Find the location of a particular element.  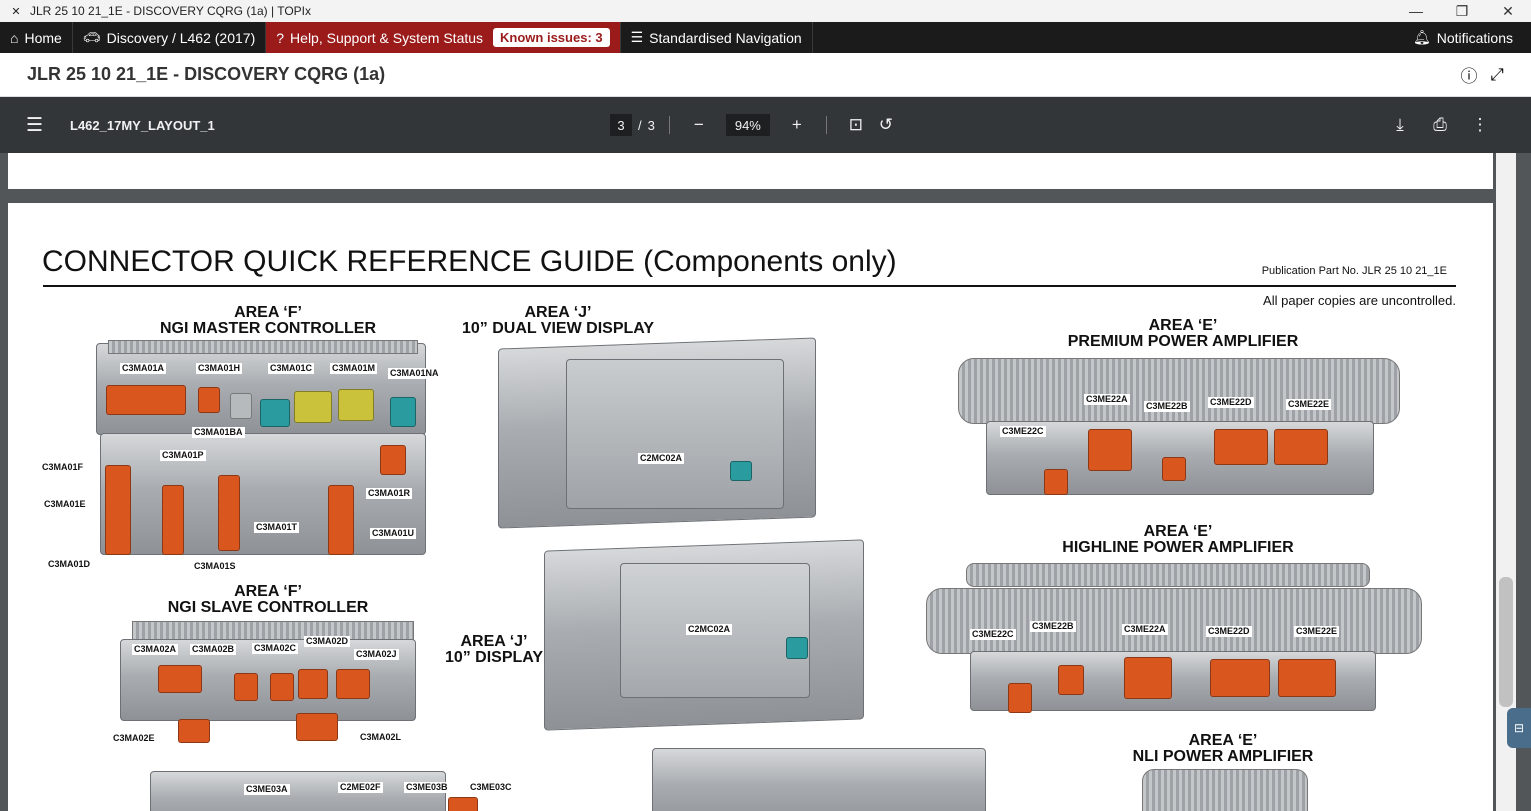

scrollbar-thumb is located at coordinates (1506, 642).